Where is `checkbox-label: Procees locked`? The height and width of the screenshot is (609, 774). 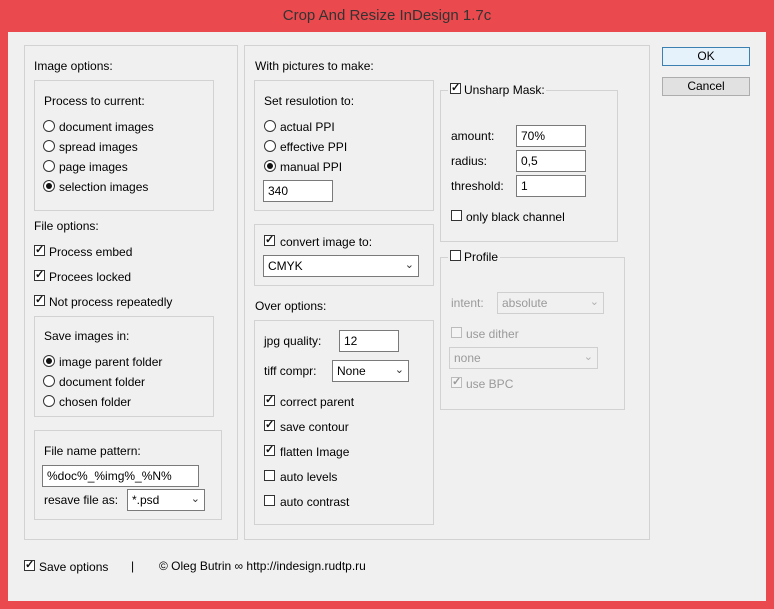
checkbox-label: Procees locked is located at coordinates (90, 277).